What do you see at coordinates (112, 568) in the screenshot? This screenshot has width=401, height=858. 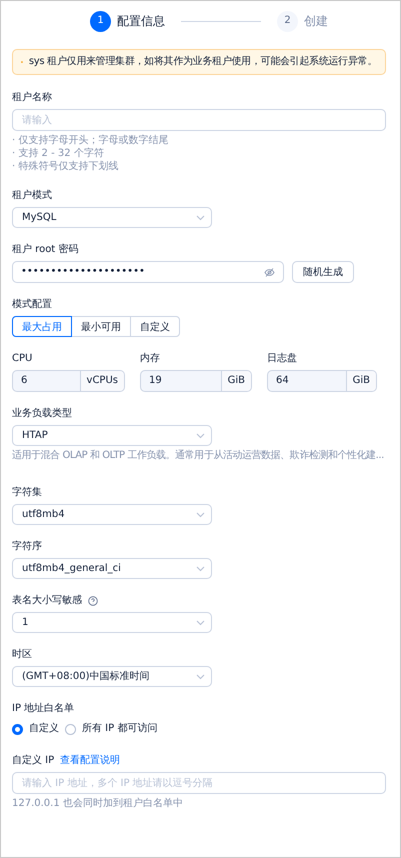 I see `select-field: utf8mb4_general_ci` at bounding box center [112, 568].